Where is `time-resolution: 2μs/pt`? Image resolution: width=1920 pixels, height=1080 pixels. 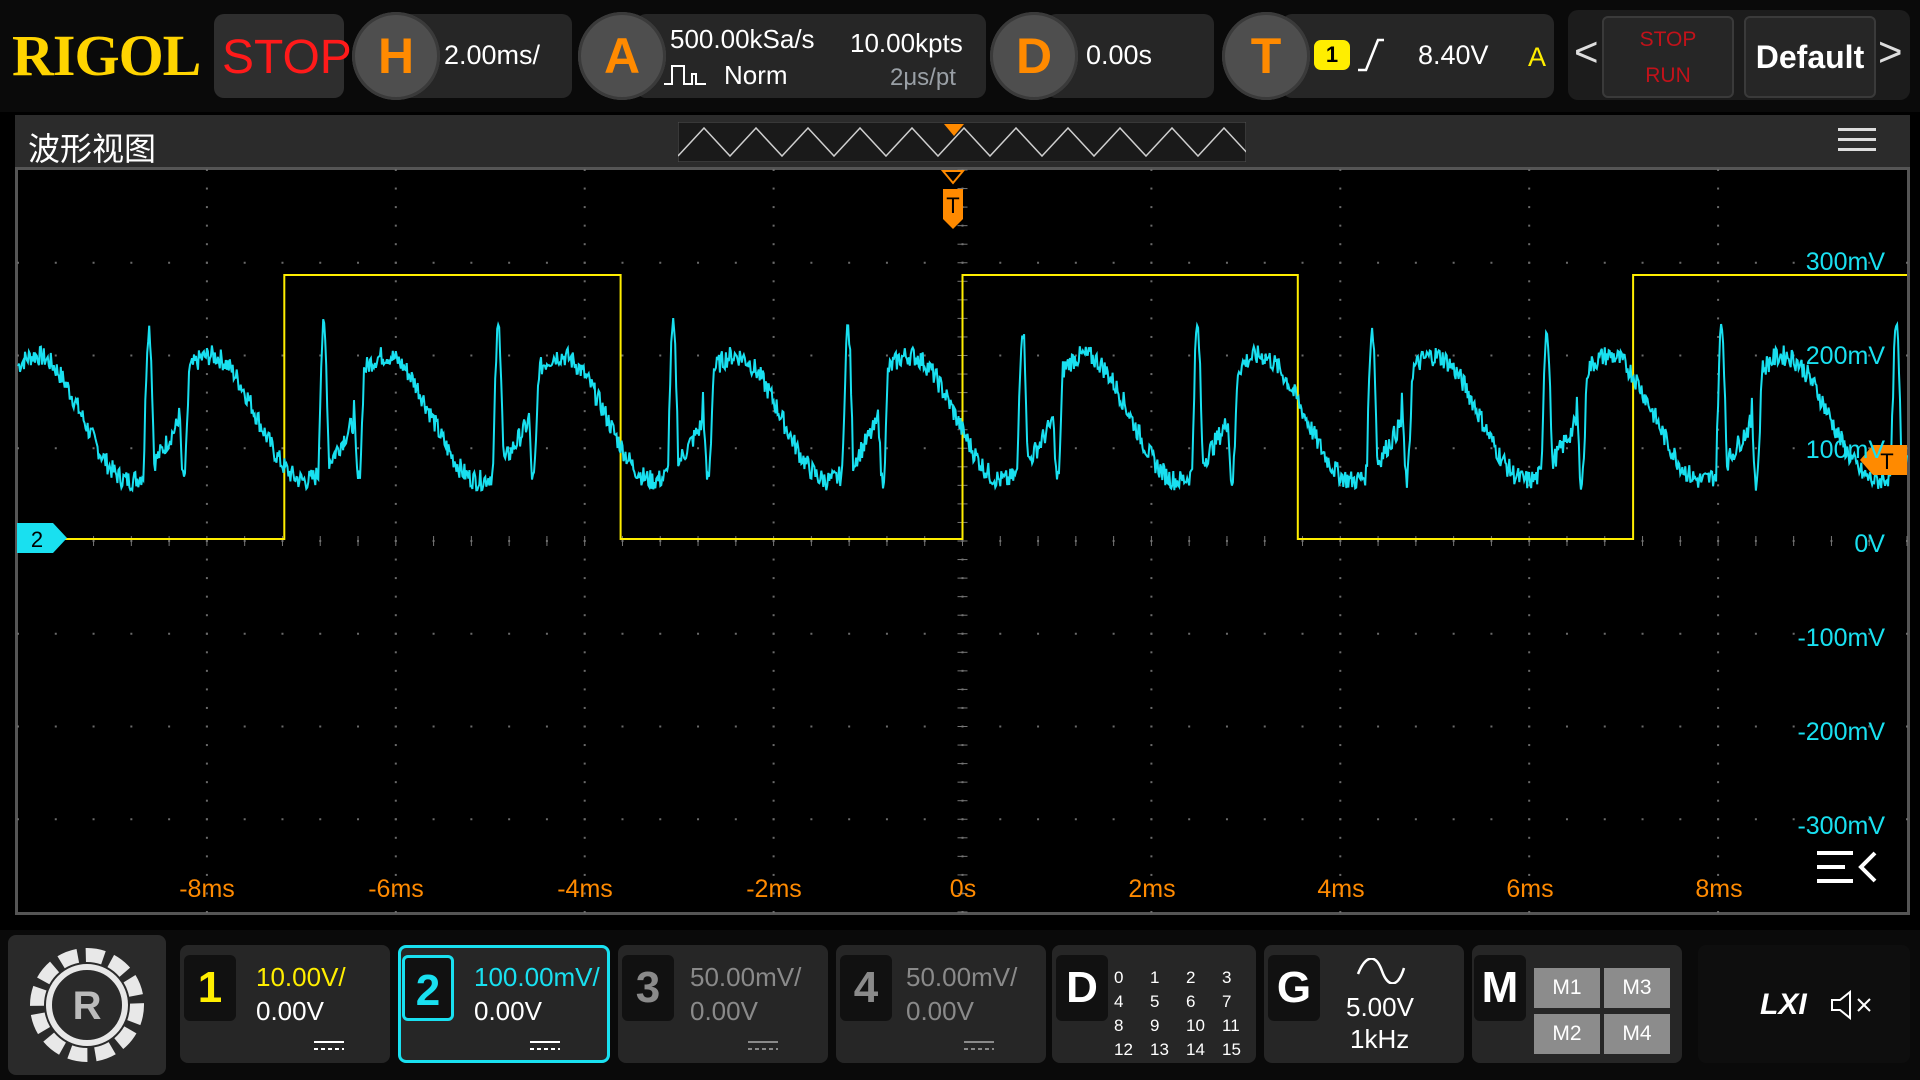 time-resolution: 2μs/pt is located at coordinates (923, 77).